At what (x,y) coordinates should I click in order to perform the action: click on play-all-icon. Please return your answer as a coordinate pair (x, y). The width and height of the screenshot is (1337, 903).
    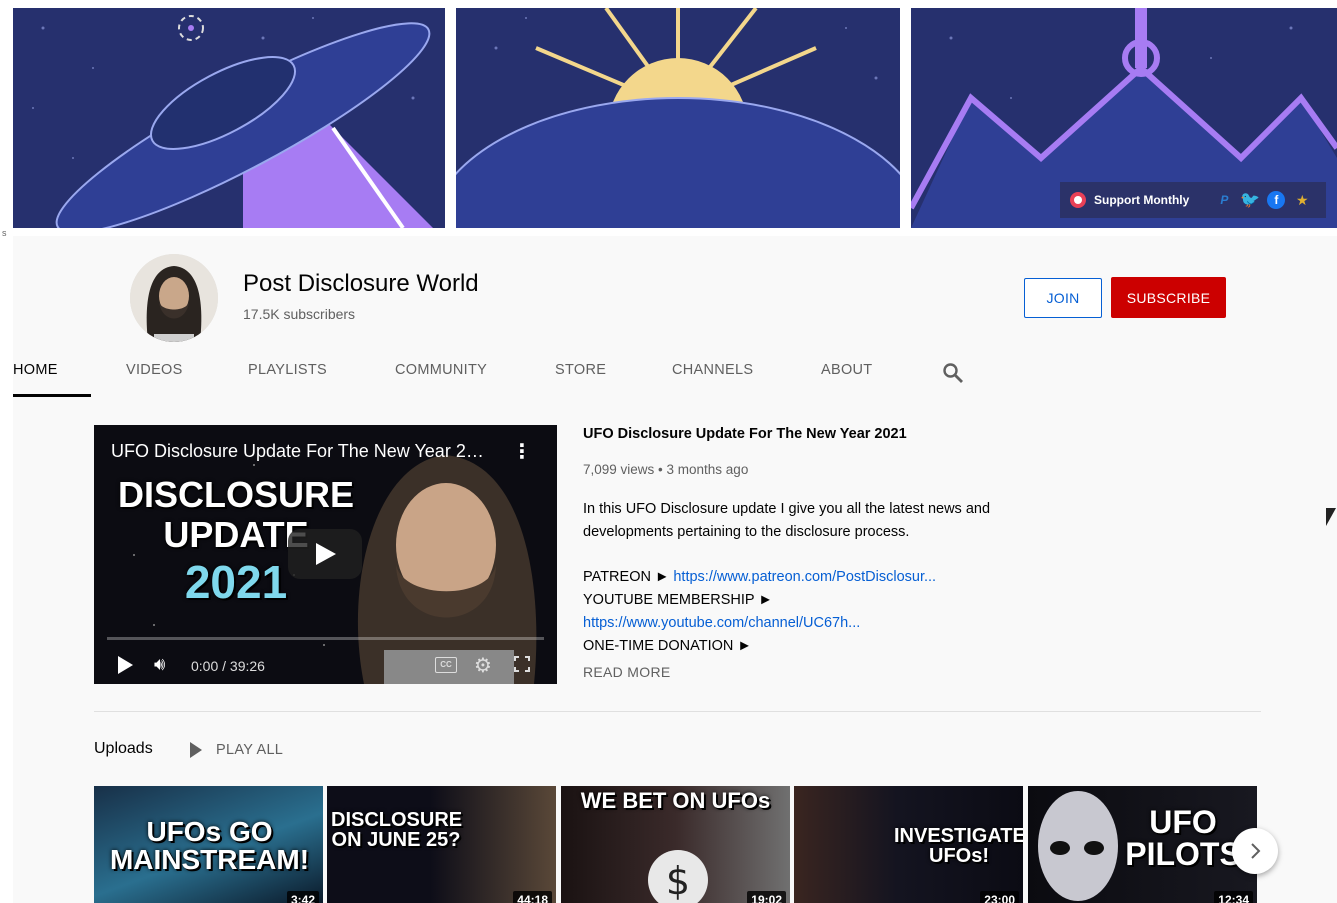
    Looking at the image, I should click on (196, 750).